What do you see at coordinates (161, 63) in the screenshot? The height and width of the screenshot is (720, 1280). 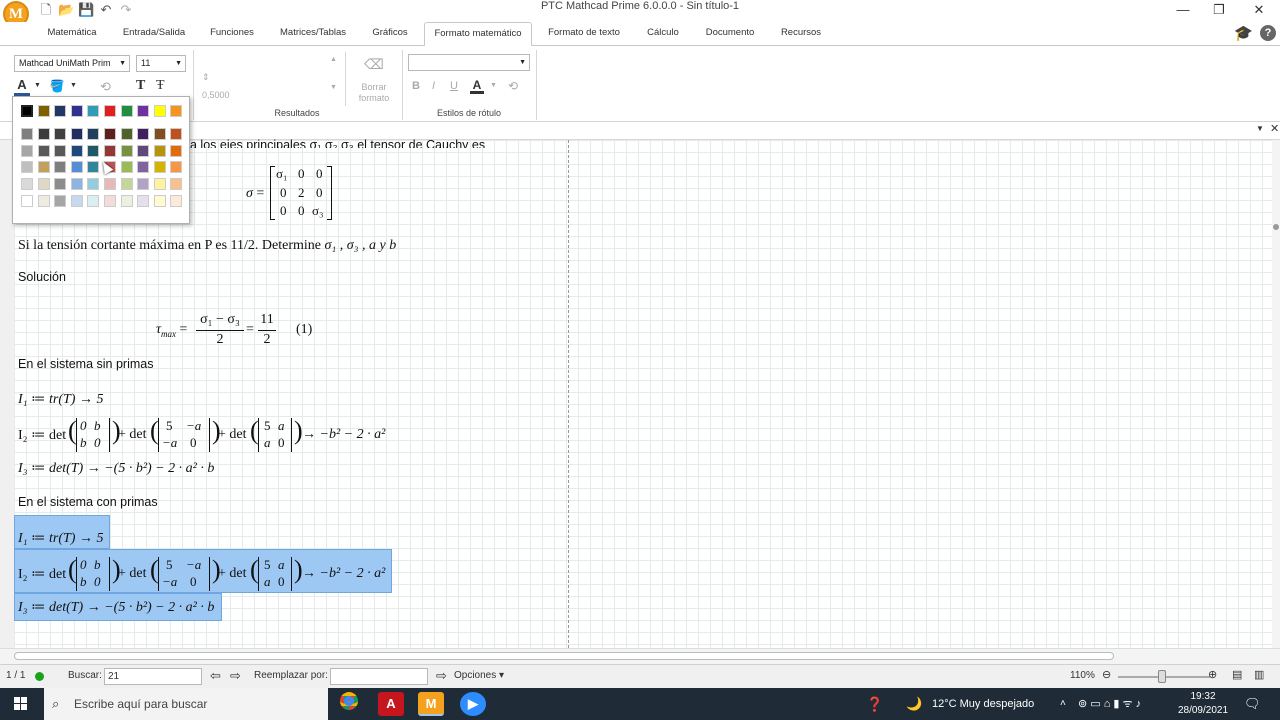 I see `font-size-select: 11 ▼` at bounding box center [161, 63].